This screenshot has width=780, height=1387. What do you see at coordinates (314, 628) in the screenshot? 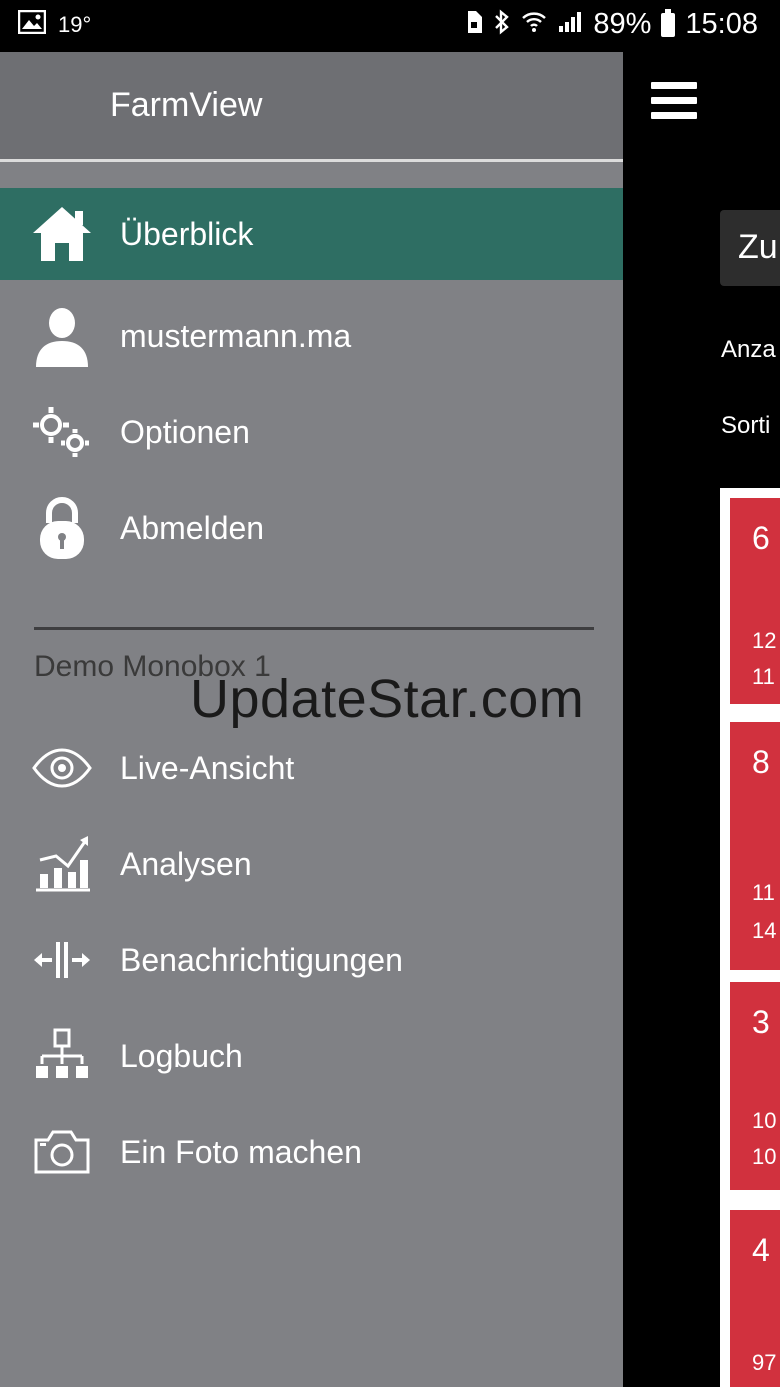
I see `drawer-divider` at bounding box center [314, 628].